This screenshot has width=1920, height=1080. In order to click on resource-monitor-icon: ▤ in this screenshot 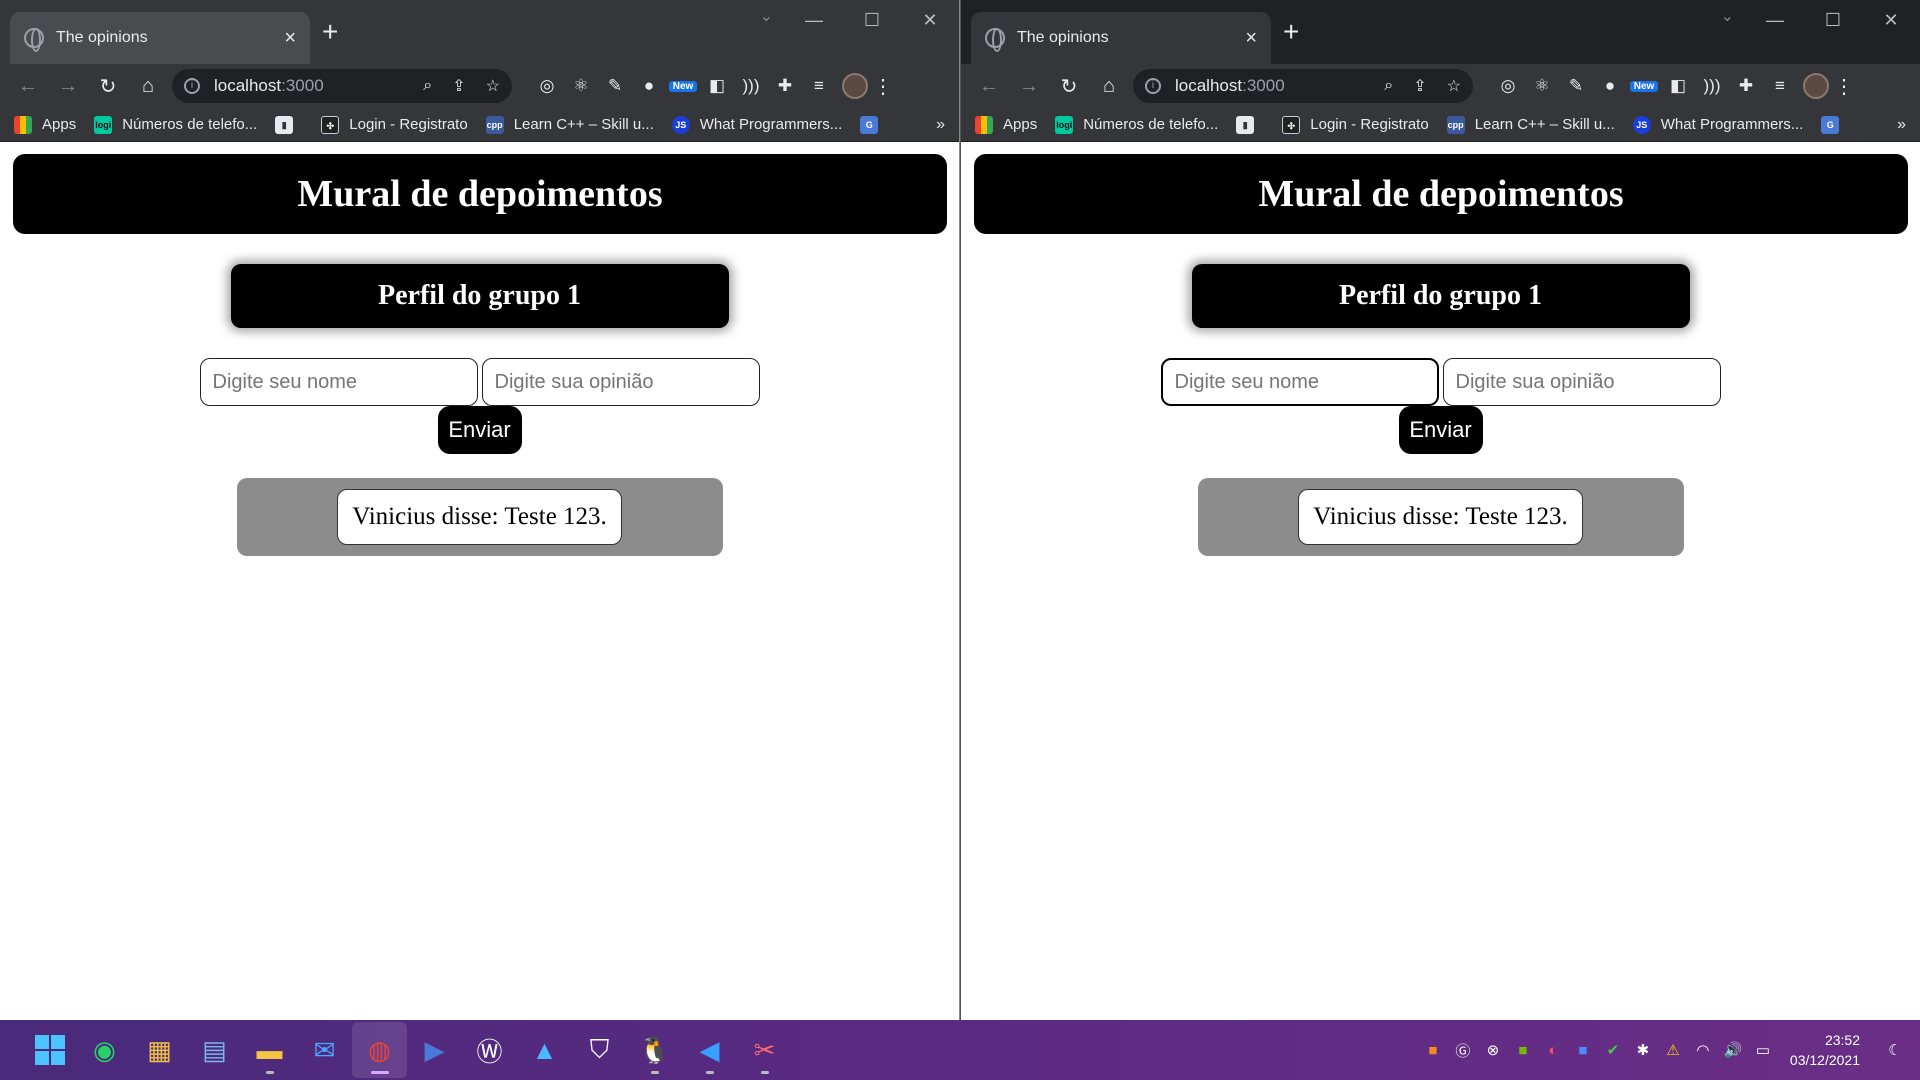, I will do `click(214, 1050)`.